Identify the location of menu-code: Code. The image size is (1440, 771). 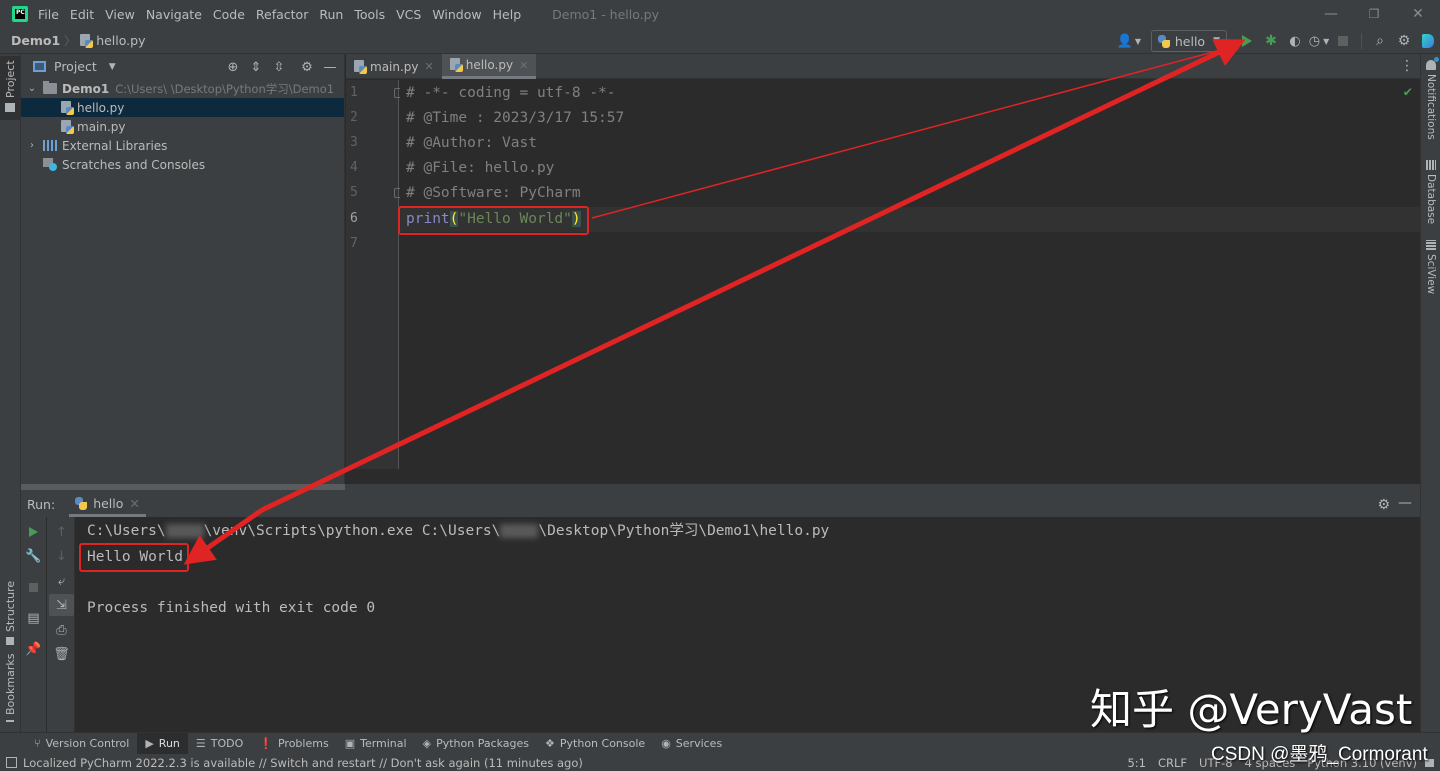
(229, 14).